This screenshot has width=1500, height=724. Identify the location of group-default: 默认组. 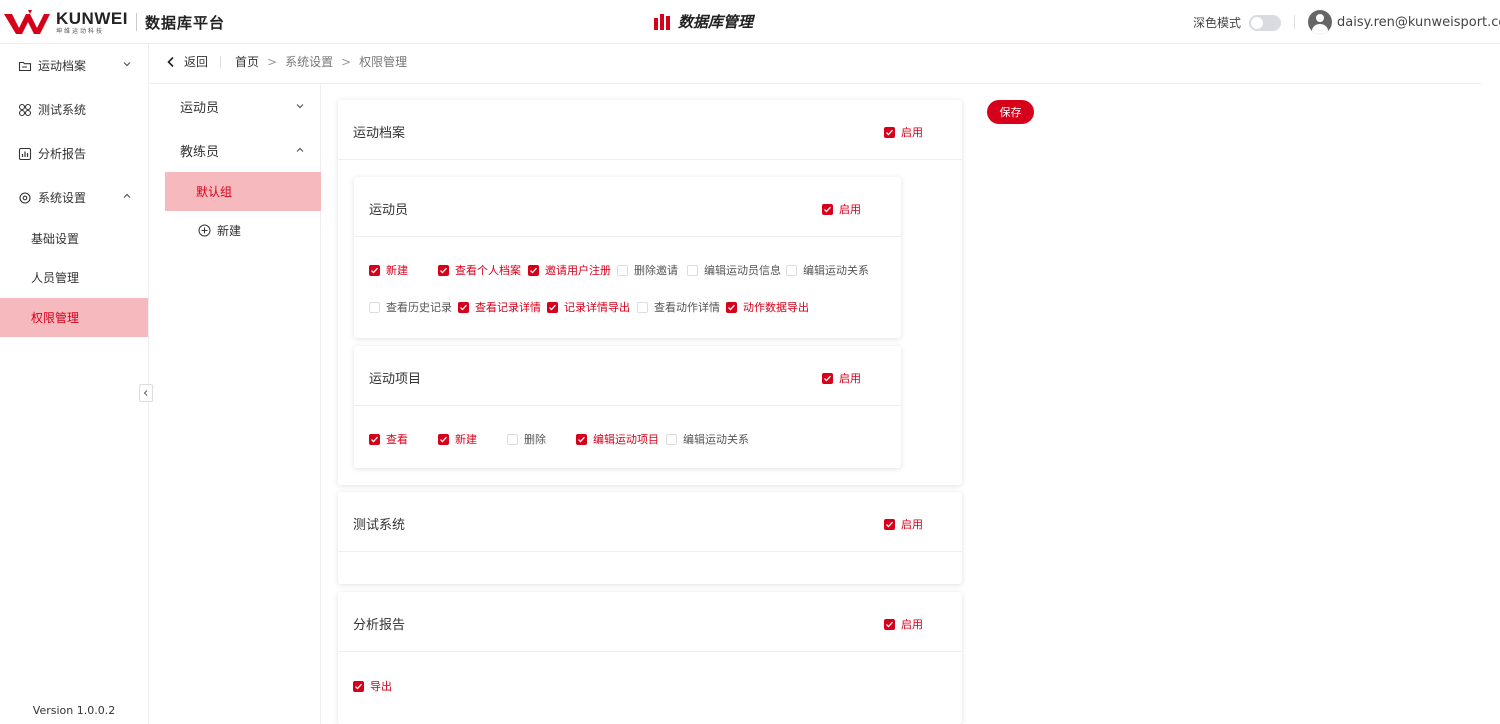
(243, 191).